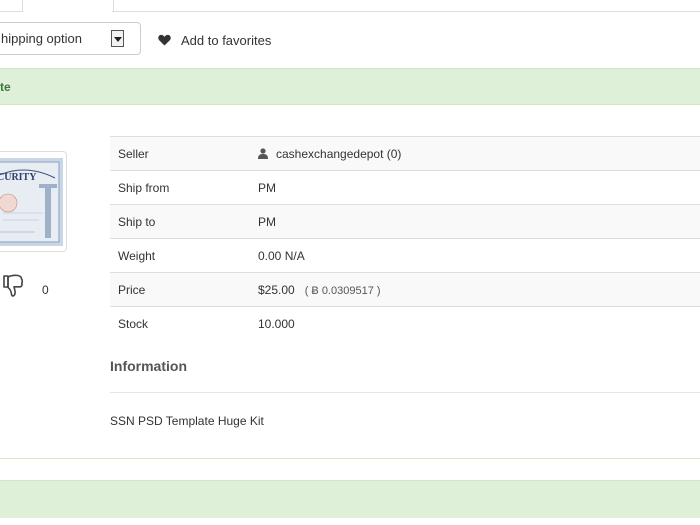 This screenshot has height=525, width=700. Describe the element at coordinates (184, 255) in the screenshot. I see `weight-label: Weight` at that location.